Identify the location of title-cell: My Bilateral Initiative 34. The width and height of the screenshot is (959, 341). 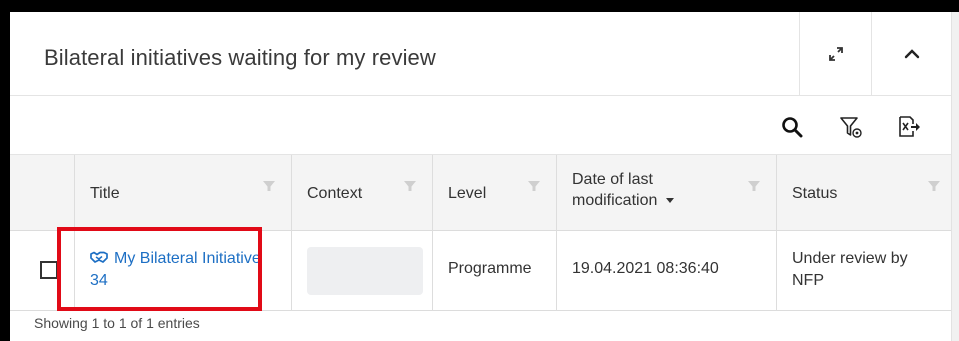
(182, 271).